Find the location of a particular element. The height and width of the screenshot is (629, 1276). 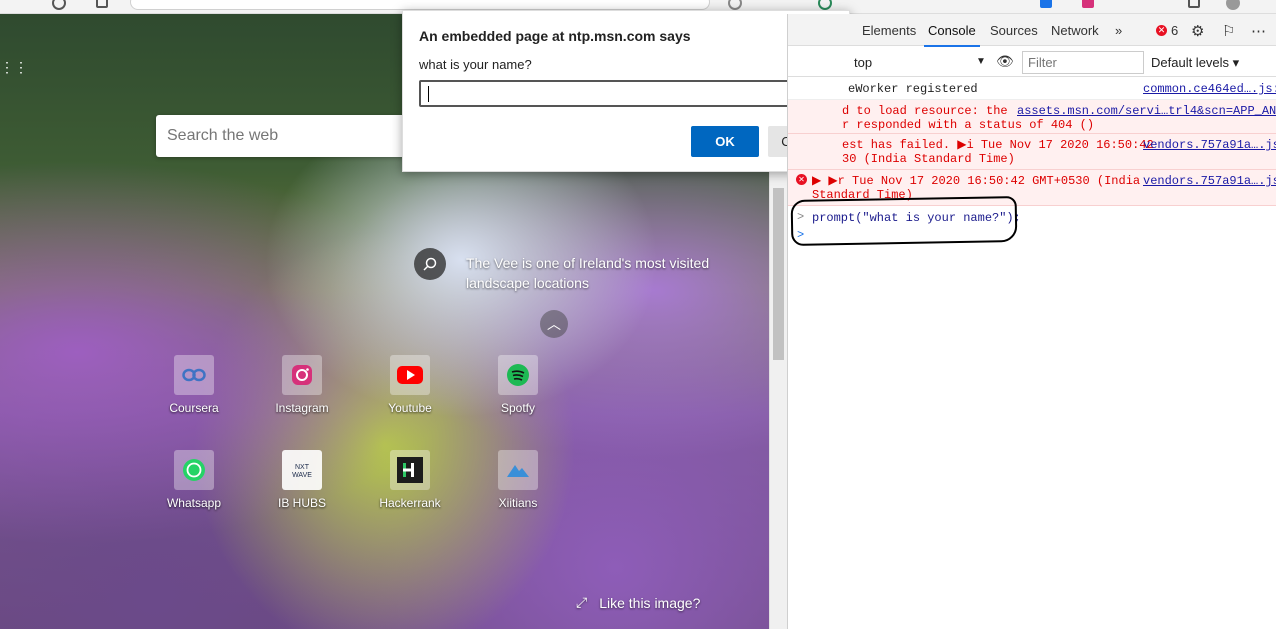

dialog-message: what is your name? is located at coordinates (475, 64).